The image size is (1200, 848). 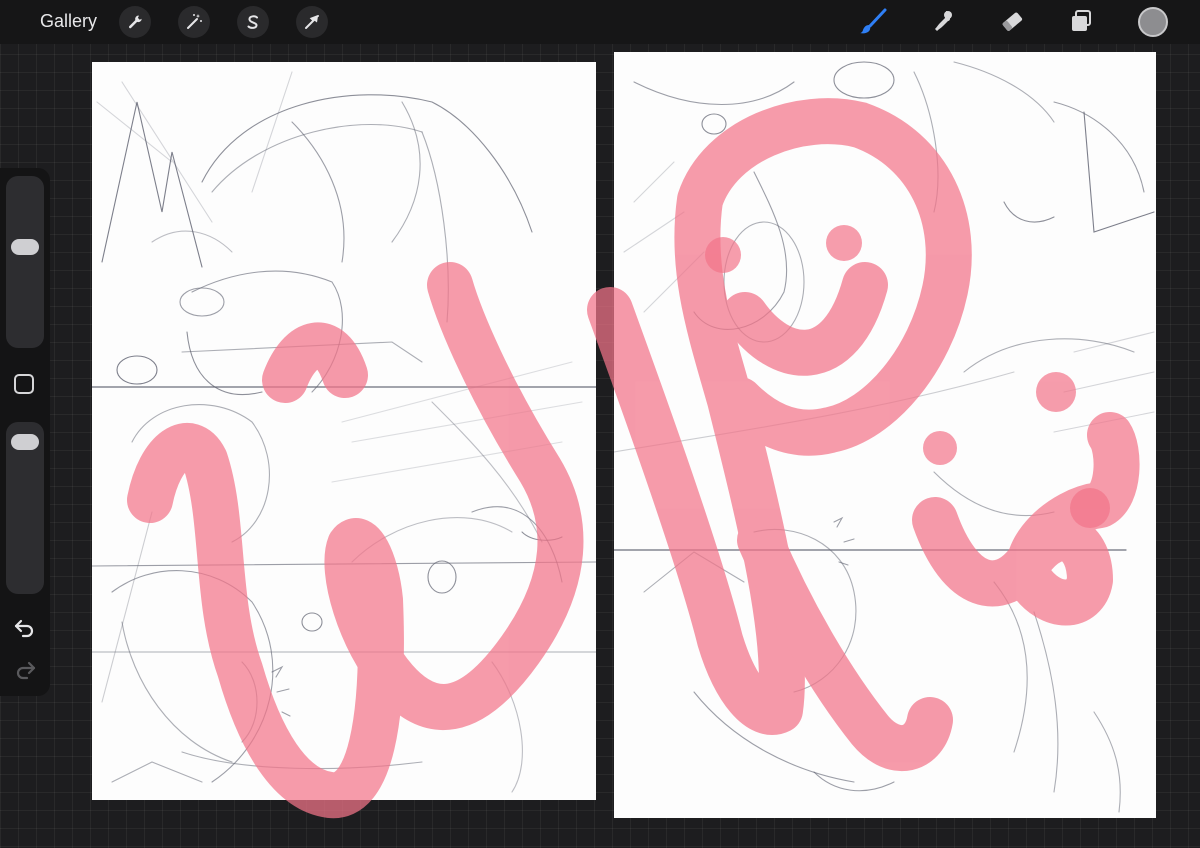 What do you see at coordinates (942, 22) in the screenshot?
I see `smudge-icon` at bounding box center [942, 22].